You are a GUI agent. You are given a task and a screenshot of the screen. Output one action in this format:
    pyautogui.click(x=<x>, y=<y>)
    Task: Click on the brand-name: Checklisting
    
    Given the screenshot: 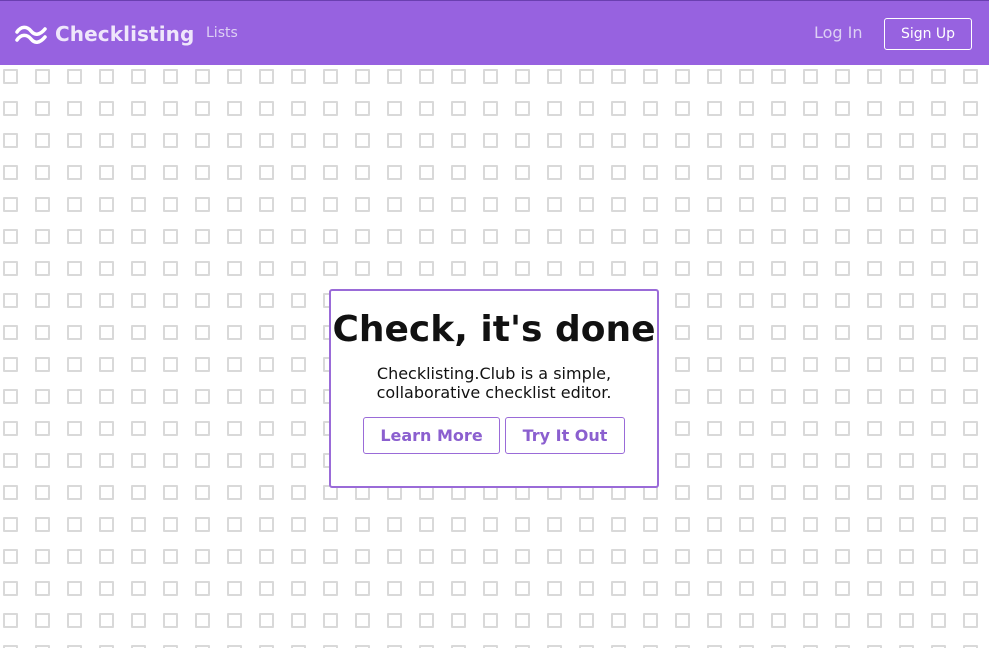 What is the action you would take?
    pyautogui.click(x=125, y=34)
    